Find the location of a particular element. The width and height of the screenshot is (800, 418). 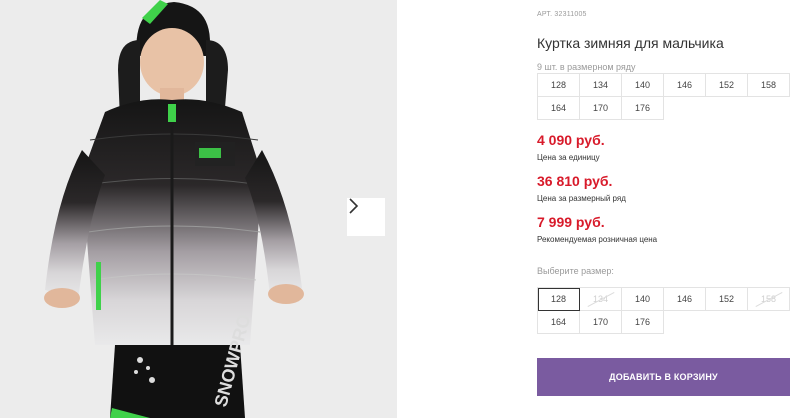

size-option: 134 is located at coordinates (601, 299).